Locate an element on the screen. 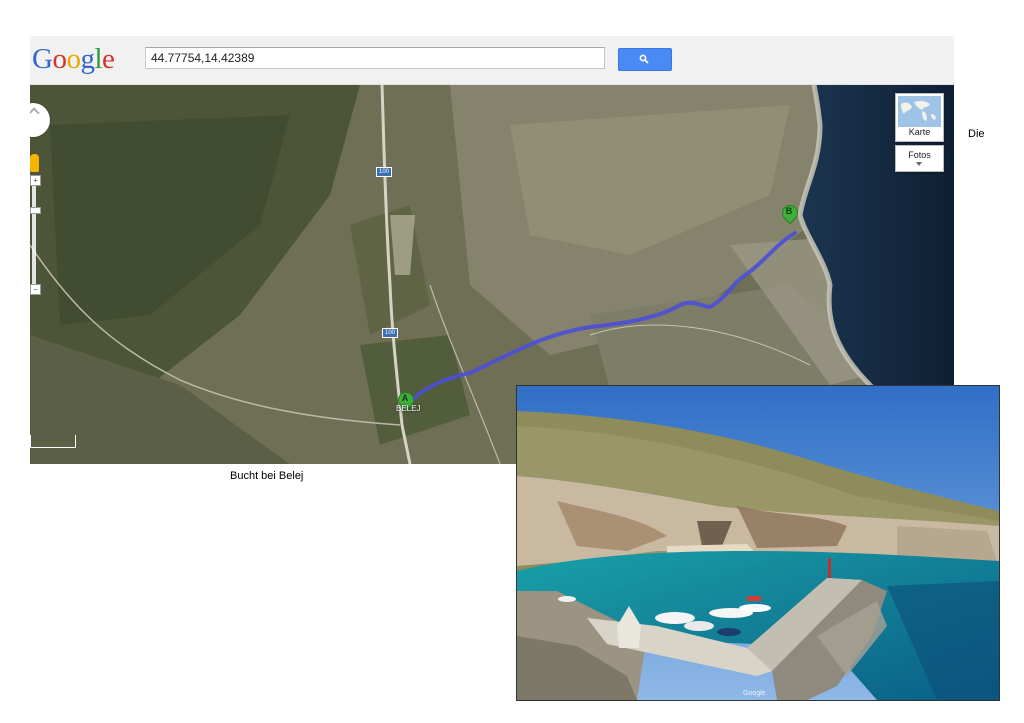 This screenshot has width=1024, height=723. map-type-karte-label: Karte is located at coordinates (919, 132).